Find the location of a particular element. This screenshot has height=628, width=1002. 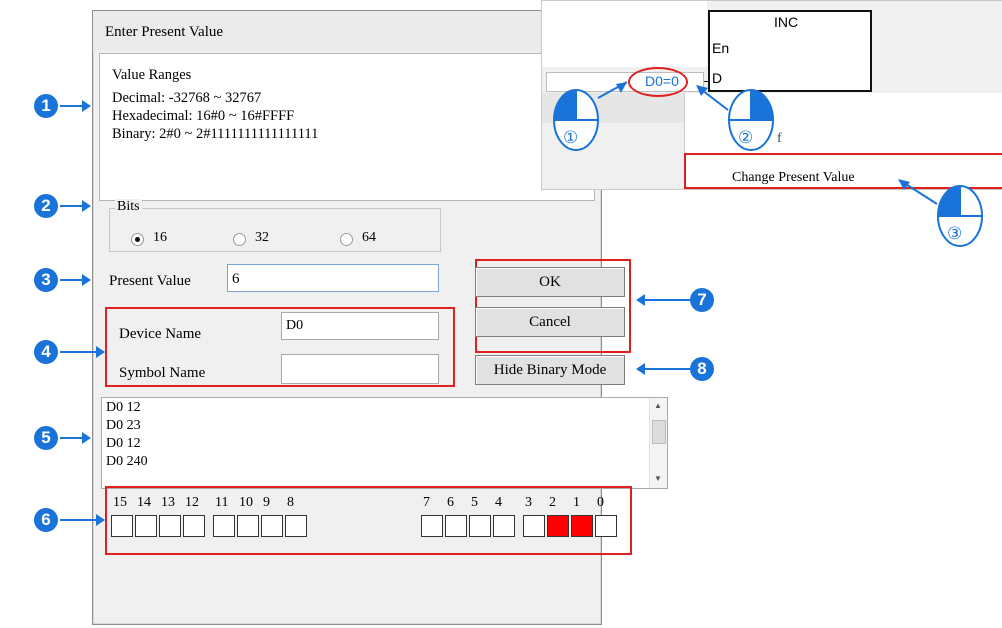

mouse-step-1-number: ① is located at coordinates (571, 137).